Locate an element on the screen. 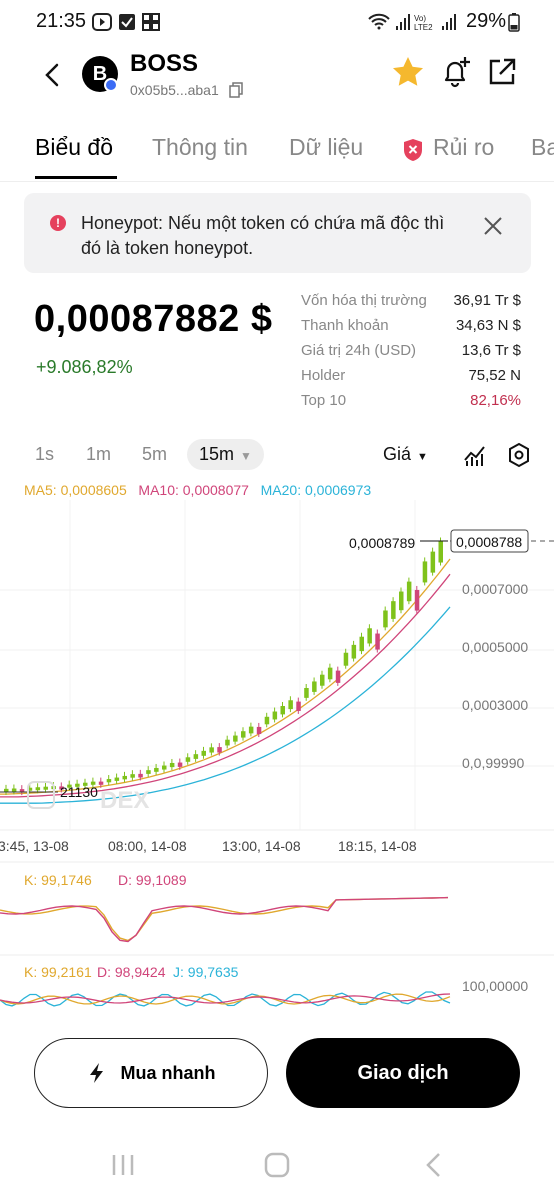 The width and height of the screenshot is (554, 1200). interval-label: 15m is located at coordinates (217, 454).